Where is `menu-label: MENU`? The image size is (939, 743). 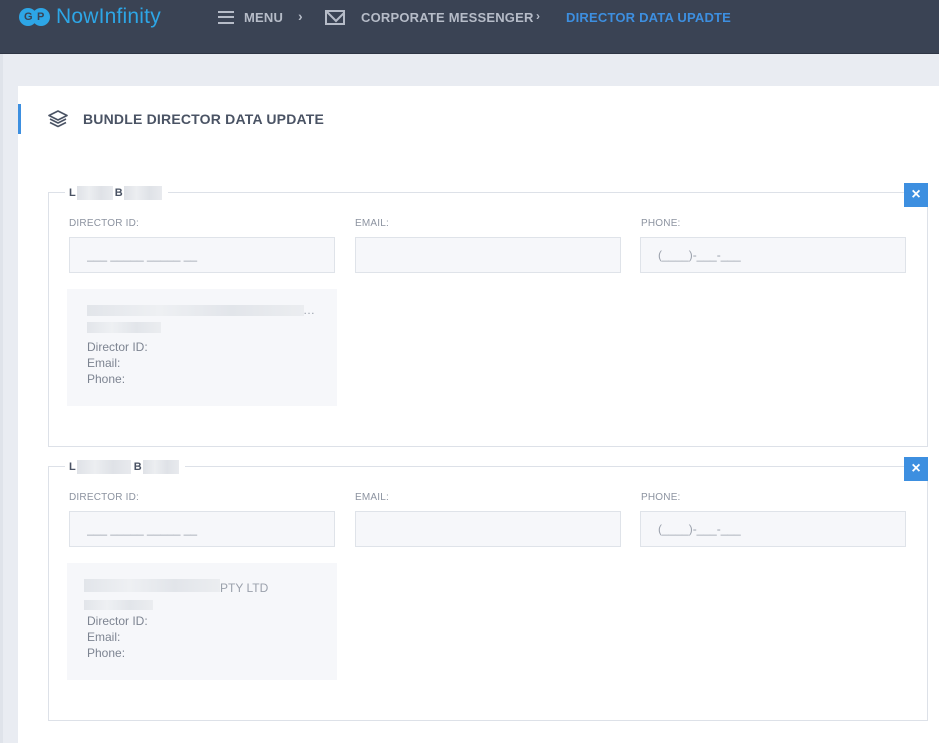 menu-label: MENU is located at coordinates (264, 17).